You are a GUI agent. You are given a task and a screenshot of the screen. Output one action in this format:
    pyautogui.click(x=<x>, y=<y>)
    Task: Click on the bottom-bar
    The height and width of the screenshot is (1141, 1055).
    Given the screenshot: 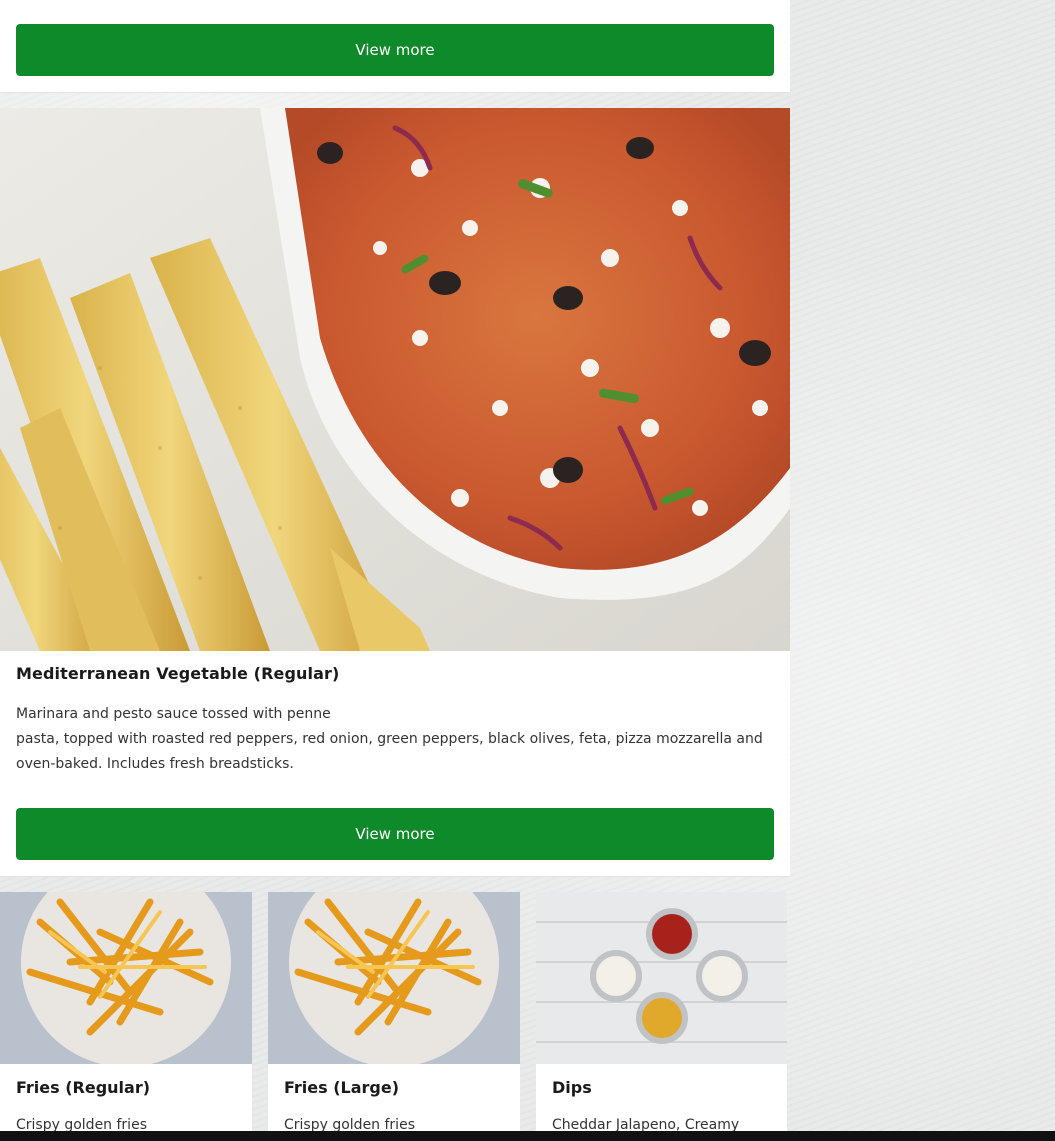 What is the action you would take?
    pyautogui.click(x=527, y=1136)
    